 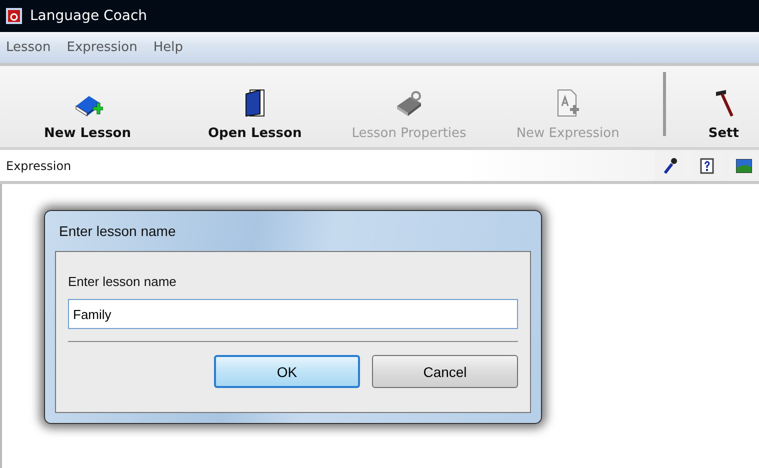 What do you see at coordinates (14, 16) in the screenshot?
I see `app-icon` at bounding box center [14, 16].